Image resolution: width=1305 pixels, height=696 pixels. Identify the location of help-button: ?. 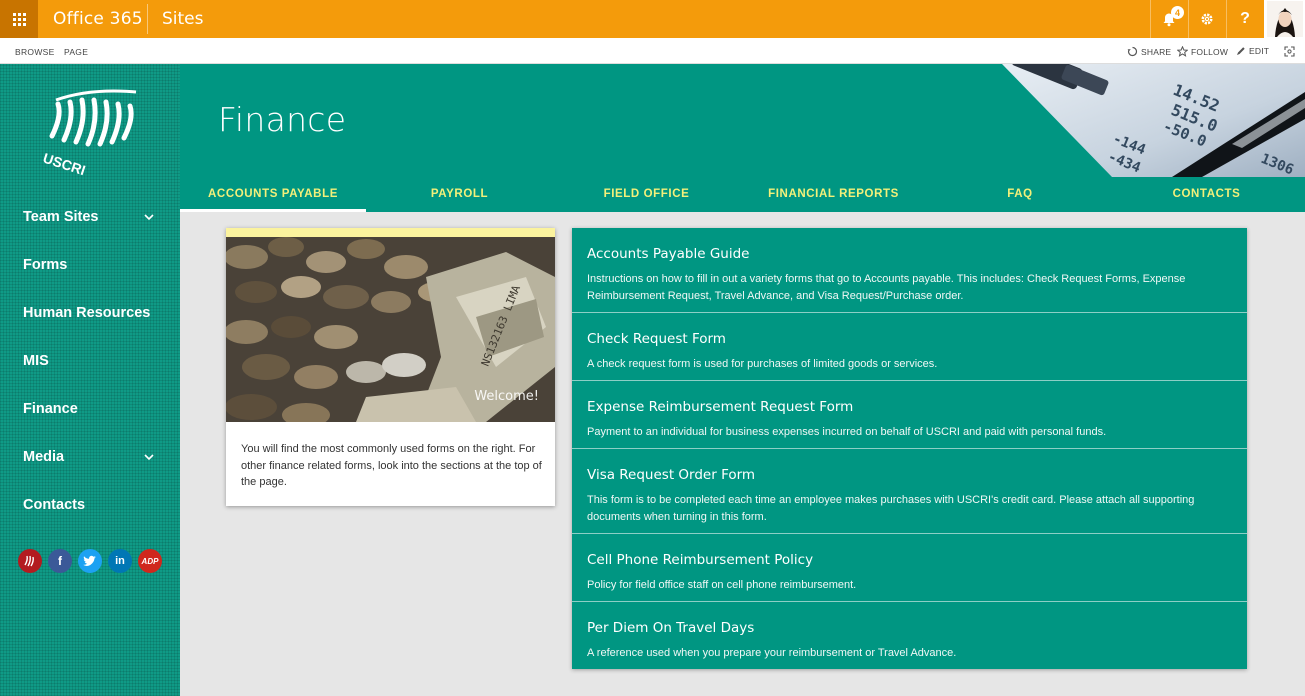
(1244, 19).